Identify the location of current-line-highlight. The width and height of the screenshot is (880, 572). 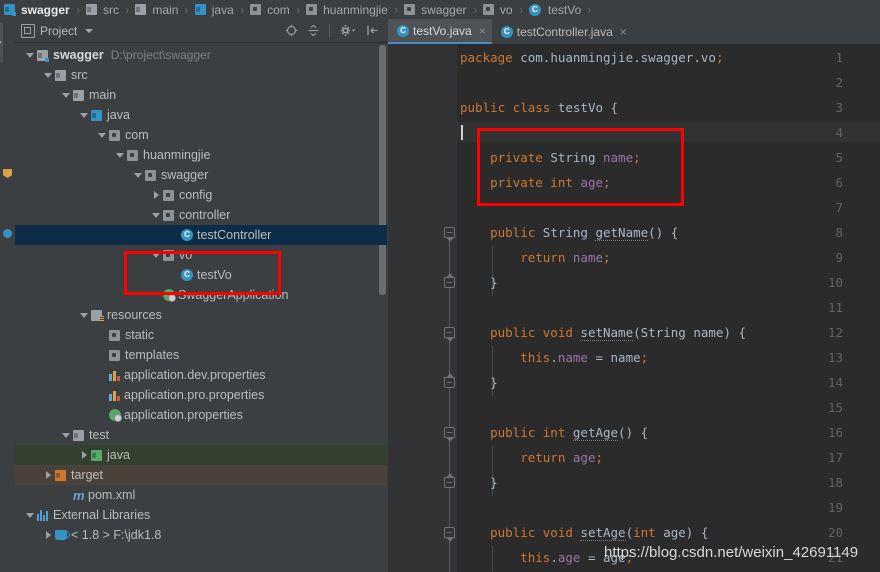
(668, 132).